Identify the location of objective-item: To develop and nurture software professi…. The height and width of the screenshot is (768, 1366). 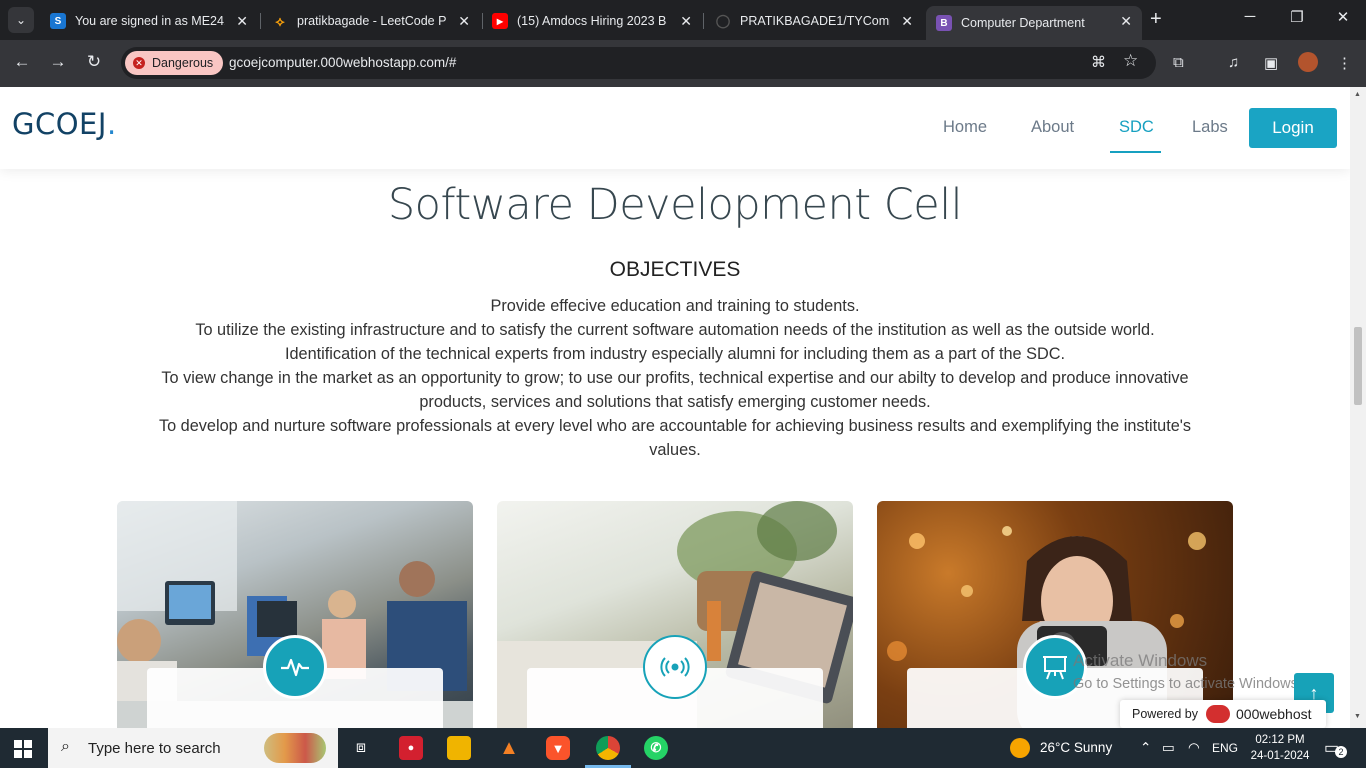
(675, 438).